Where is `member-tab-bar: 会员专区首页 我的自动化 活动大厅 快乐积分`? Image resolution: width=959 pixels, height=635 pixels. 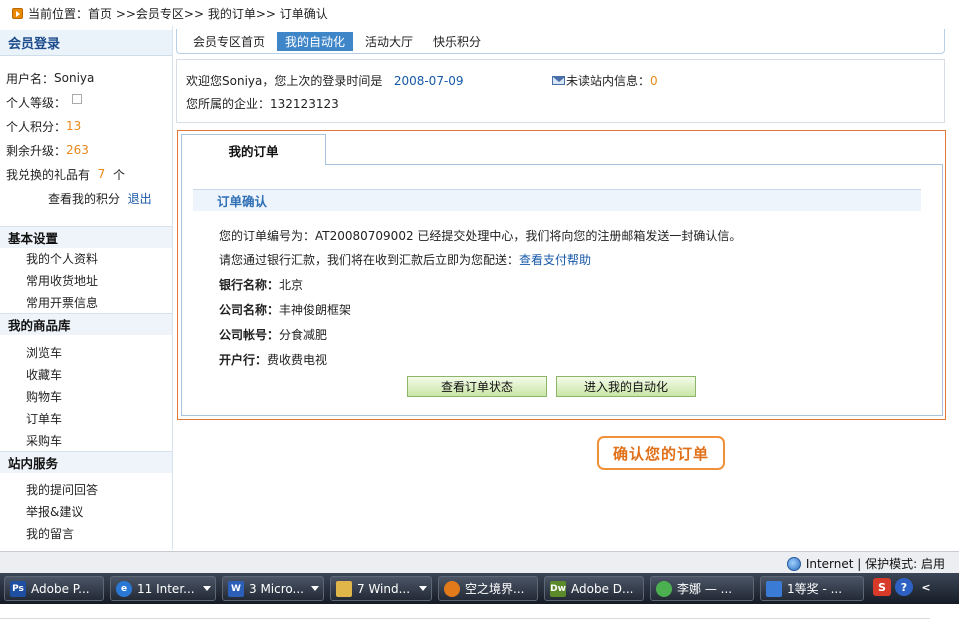
member-tab-bar: 会员专区首页 我的自动化 活动大厅 快乐积分 is located at coordinates (560, 41).